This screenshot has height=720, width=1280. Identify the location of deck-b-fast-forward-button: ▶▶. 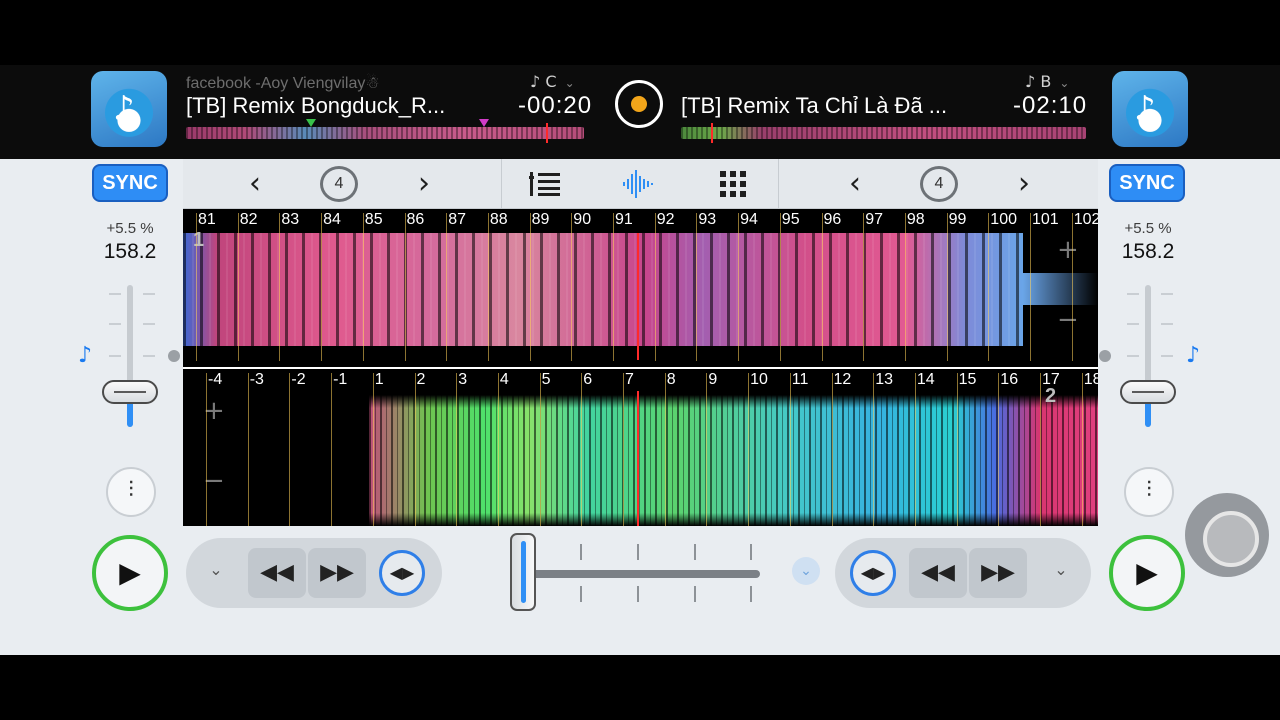
(998, 573).